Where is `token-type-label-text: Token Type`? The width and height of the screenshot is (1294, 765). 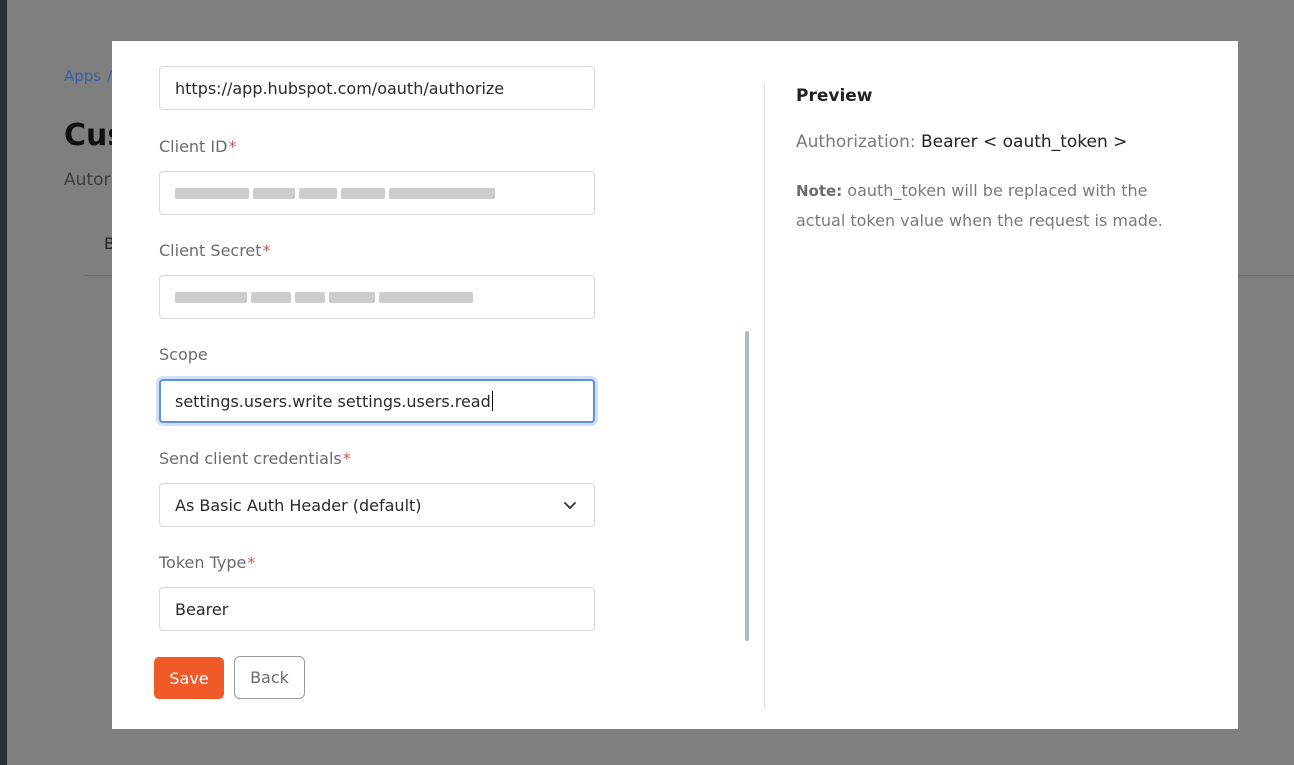
token-type-label-text: Token Type is located at coordinates (203, 562).